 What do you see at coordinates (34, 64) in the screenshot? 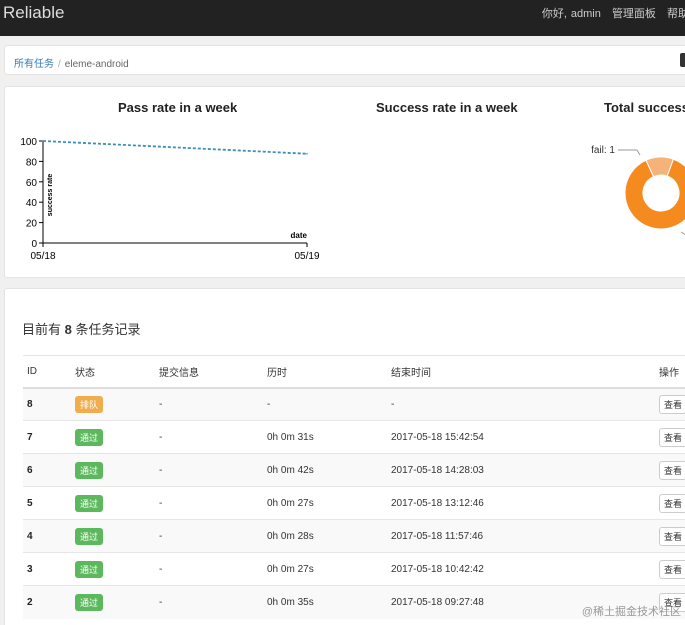
I see `breadcrumb-all-tasks: 所有任务` at bounding box center [34, 64].